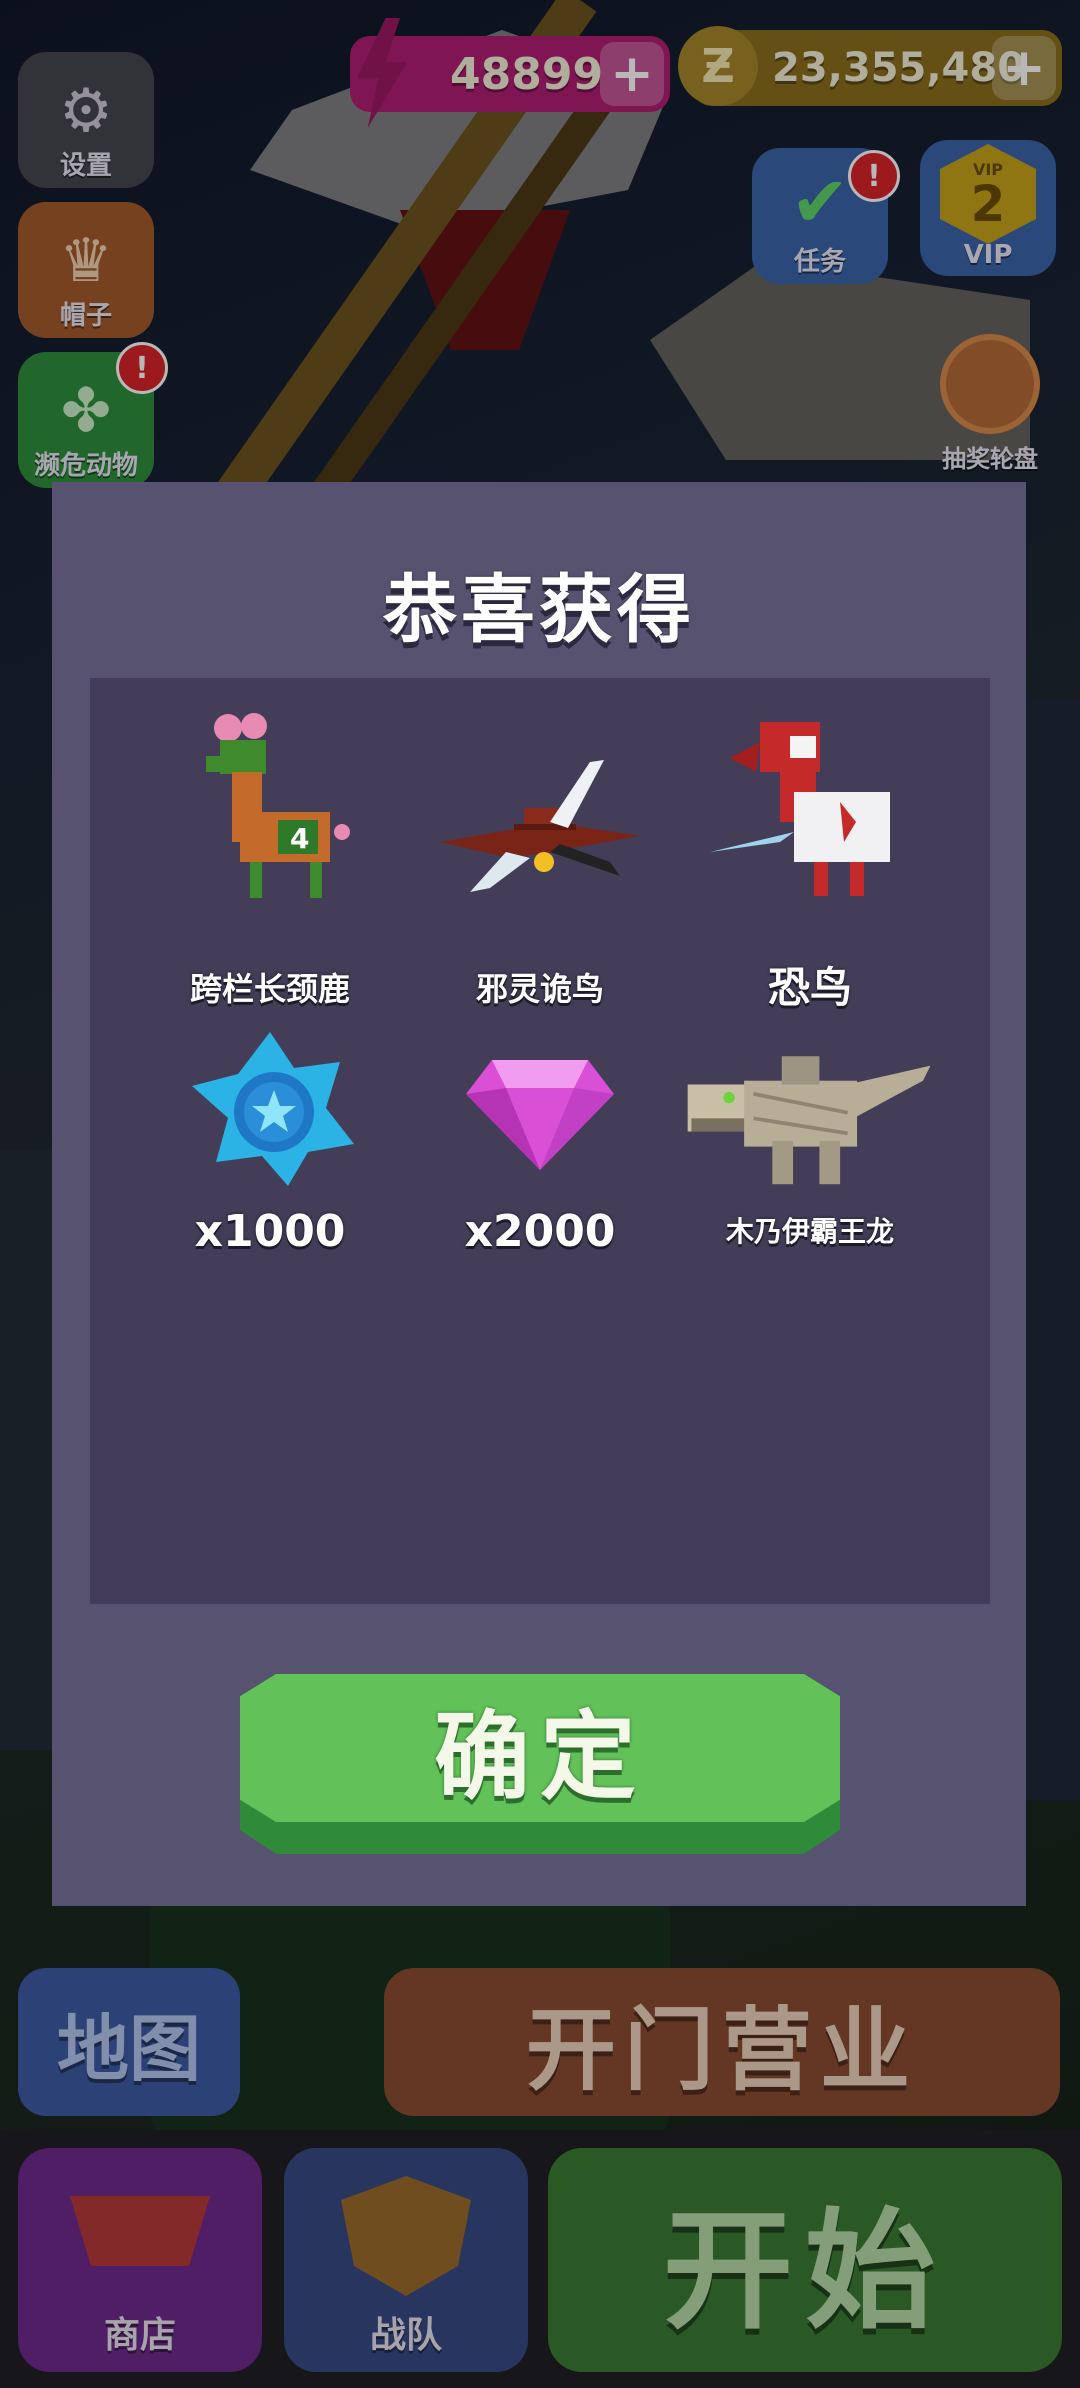  Describe the element at coordinates (800, 809) in the screenshot. I see `moa-bird-icon` at that location.